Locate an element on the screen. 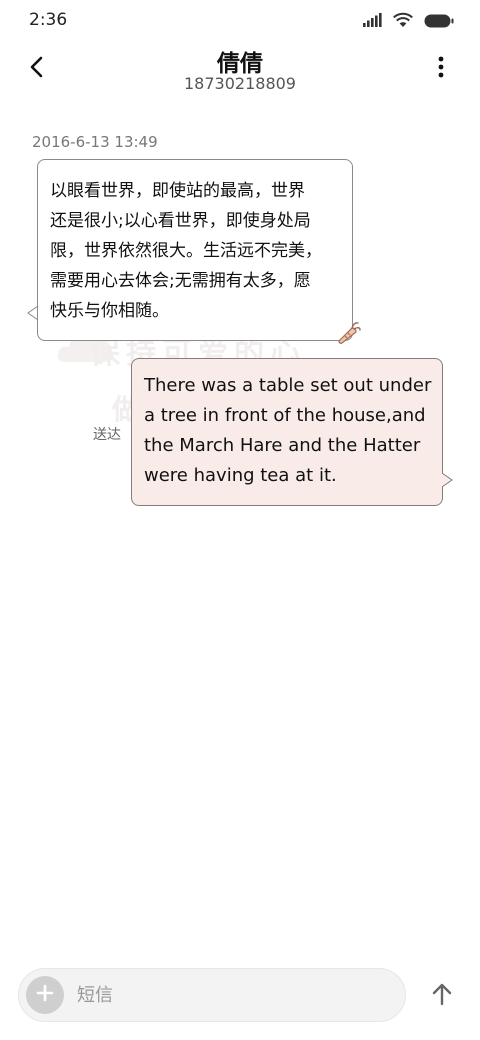 The height and width of the screenshot is (1040, 480). message-line: 以眼看世界，即使站的最高，世界 is located at coordinates (177, 191).